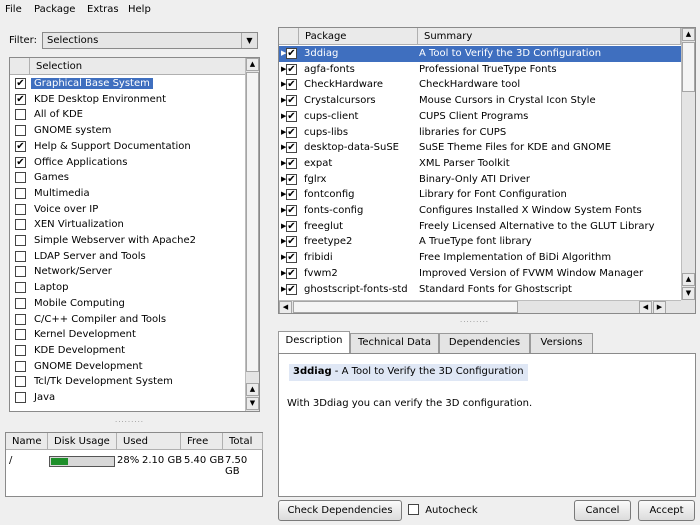 The width and height of the screenshot is (700, 525). What do you see at coordinates (480, 180) in the screenshot?
I see `table-row: ▶ ✔ fglrx Binary-Only ATI Driver` at bounding box center [480, 180].